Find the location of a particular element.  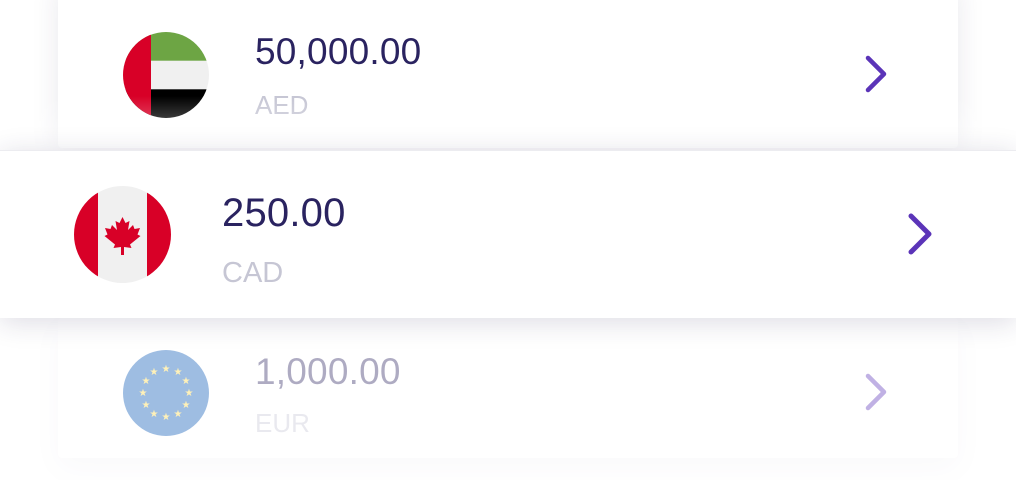

account-currency-code: EUR is located at coordinates (282, 423).